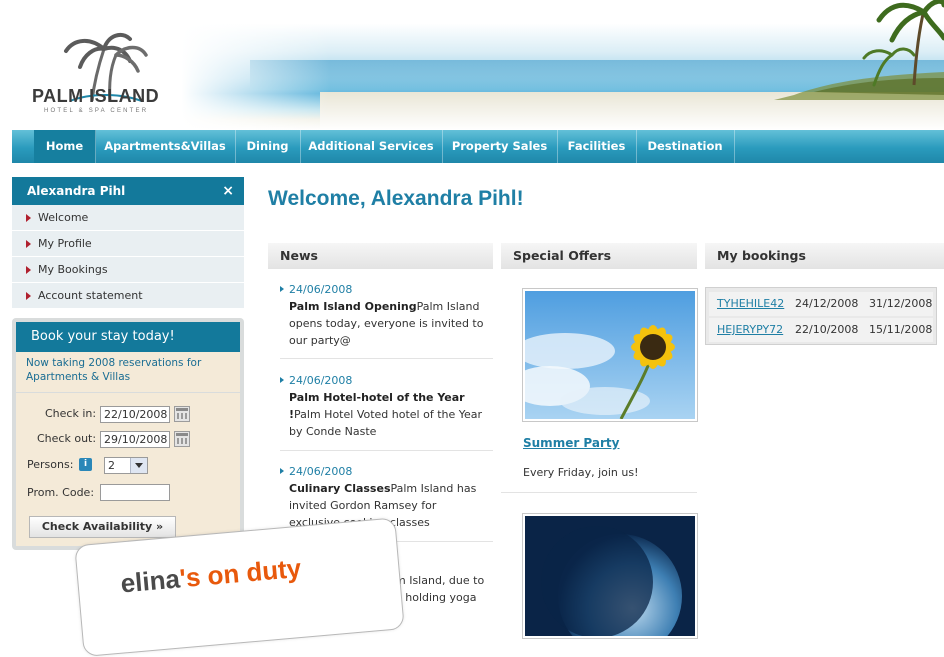  I want to click on moon-image, so click(610, 585).